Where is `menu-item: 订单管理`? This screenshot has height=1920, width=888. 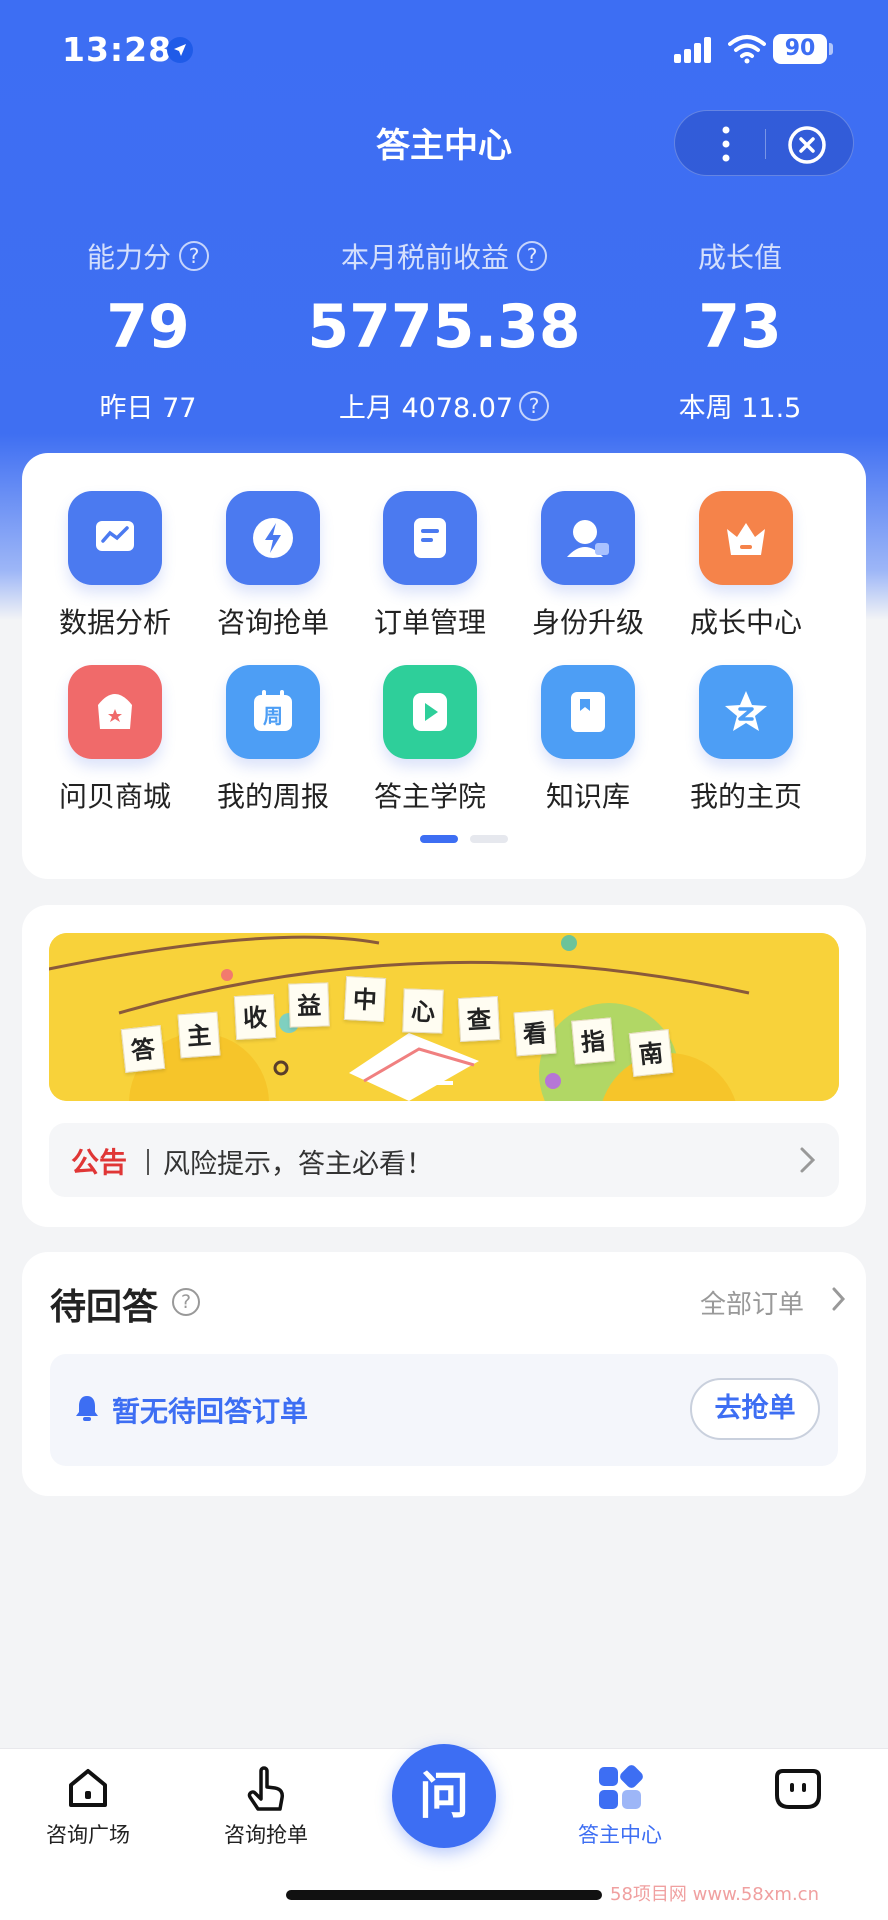
menu-item: 订单管理 is located at coordinates (430, 566).